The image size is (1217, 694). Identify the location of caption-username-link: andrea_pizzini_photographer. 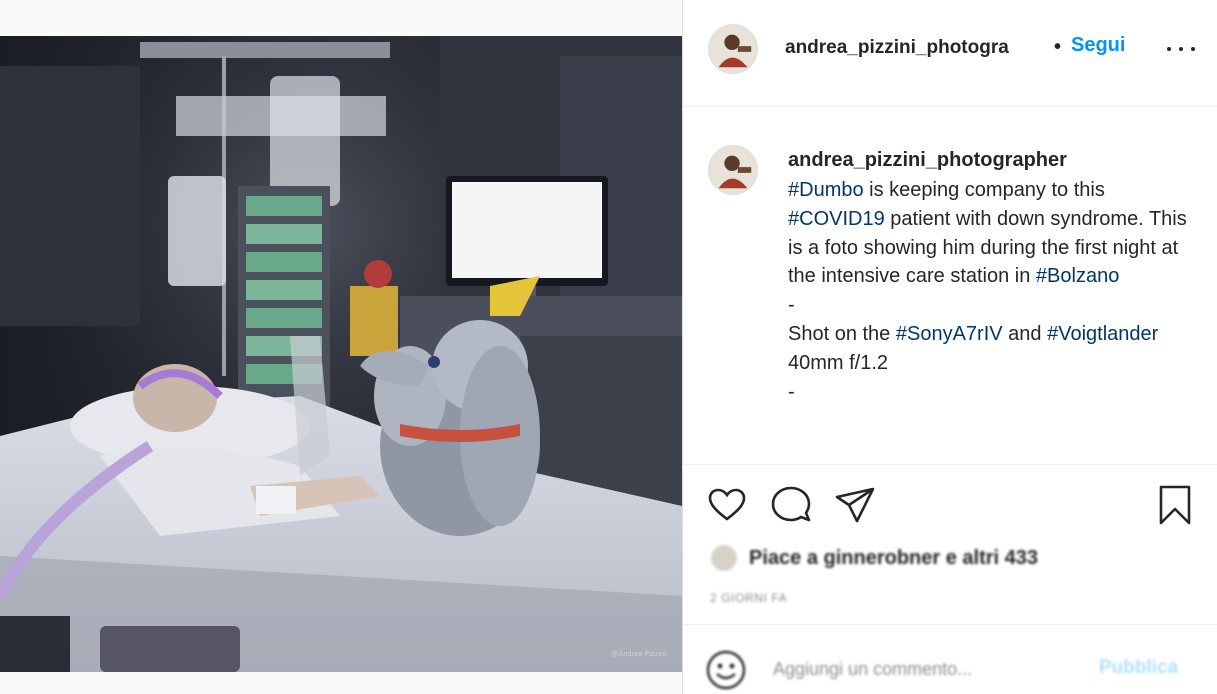
(927, 160).